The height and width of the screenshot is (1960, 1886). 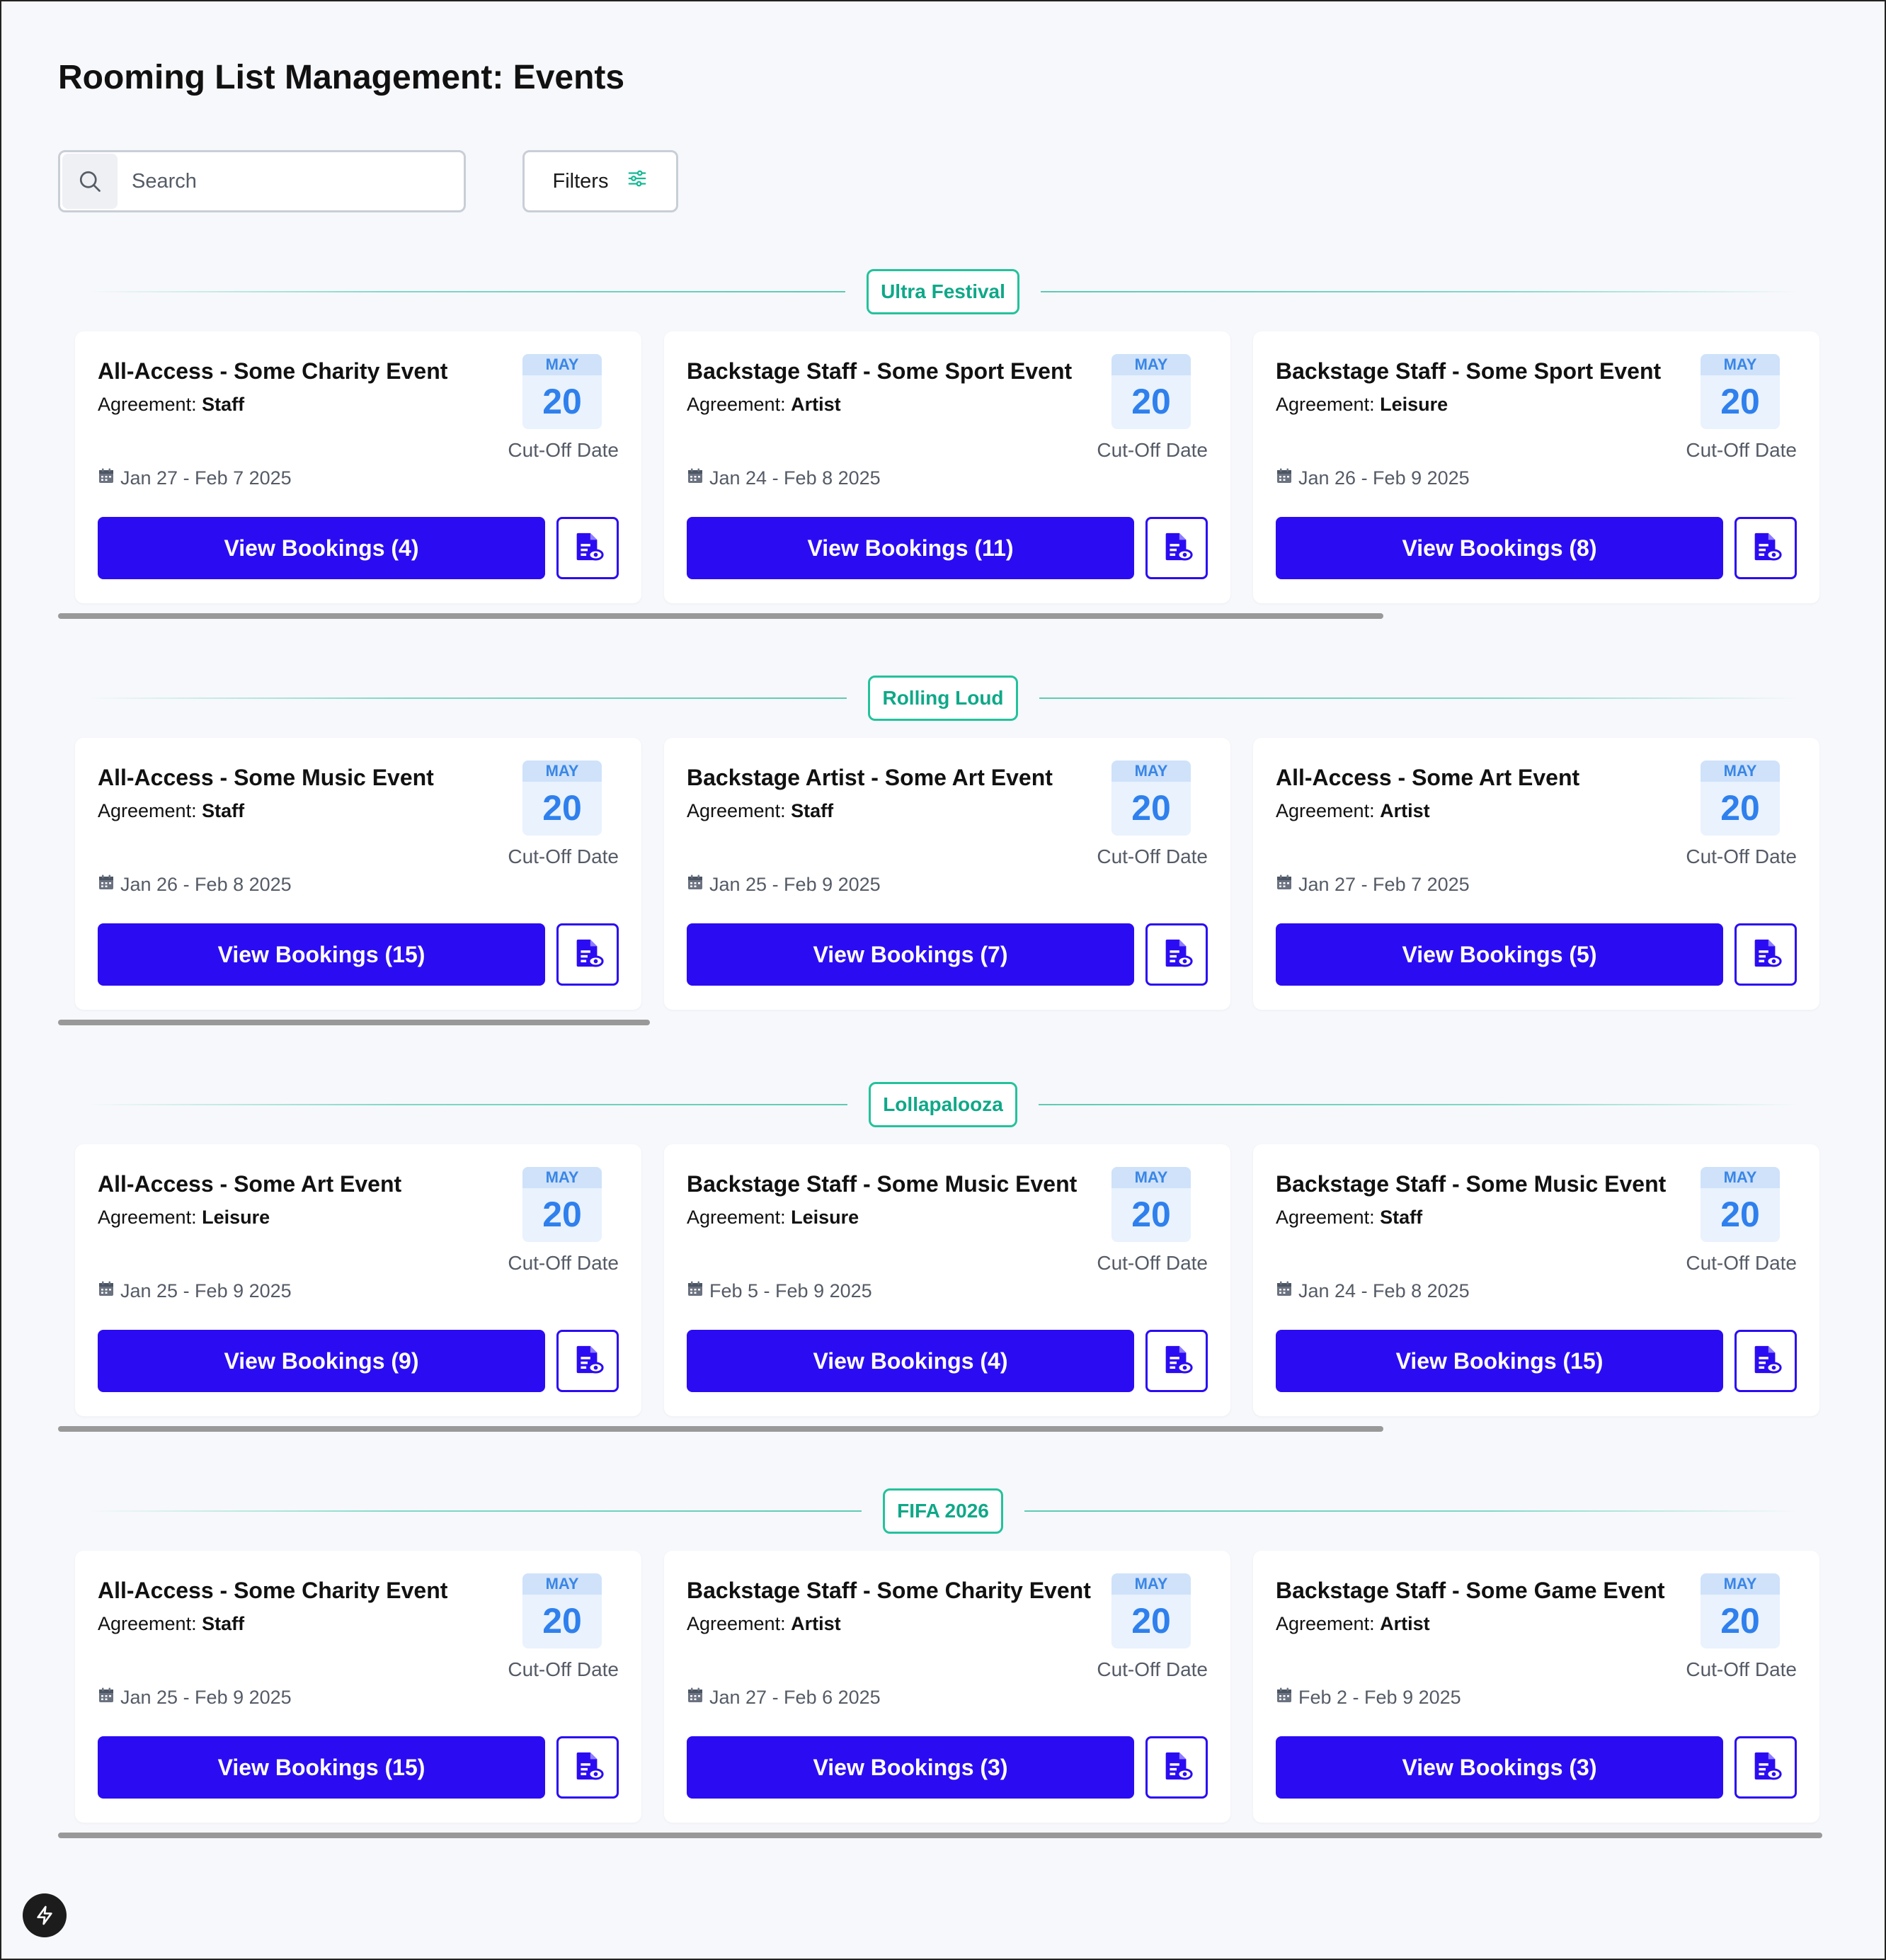 I want to click on agreement: Agreement: Staff, so click(x=760, y=811).